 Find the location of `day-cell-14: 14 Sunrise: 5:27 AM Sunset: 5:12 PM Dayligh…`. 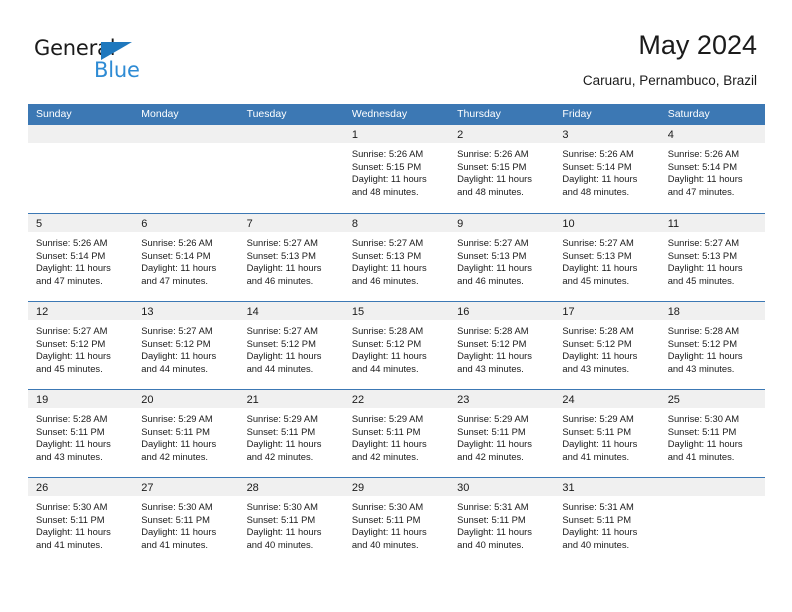

day-cell-14: 14 Sunrise: 5:27 AM Sunset: 5:12 PM Dayligh… is located at coordinates (291, 345).